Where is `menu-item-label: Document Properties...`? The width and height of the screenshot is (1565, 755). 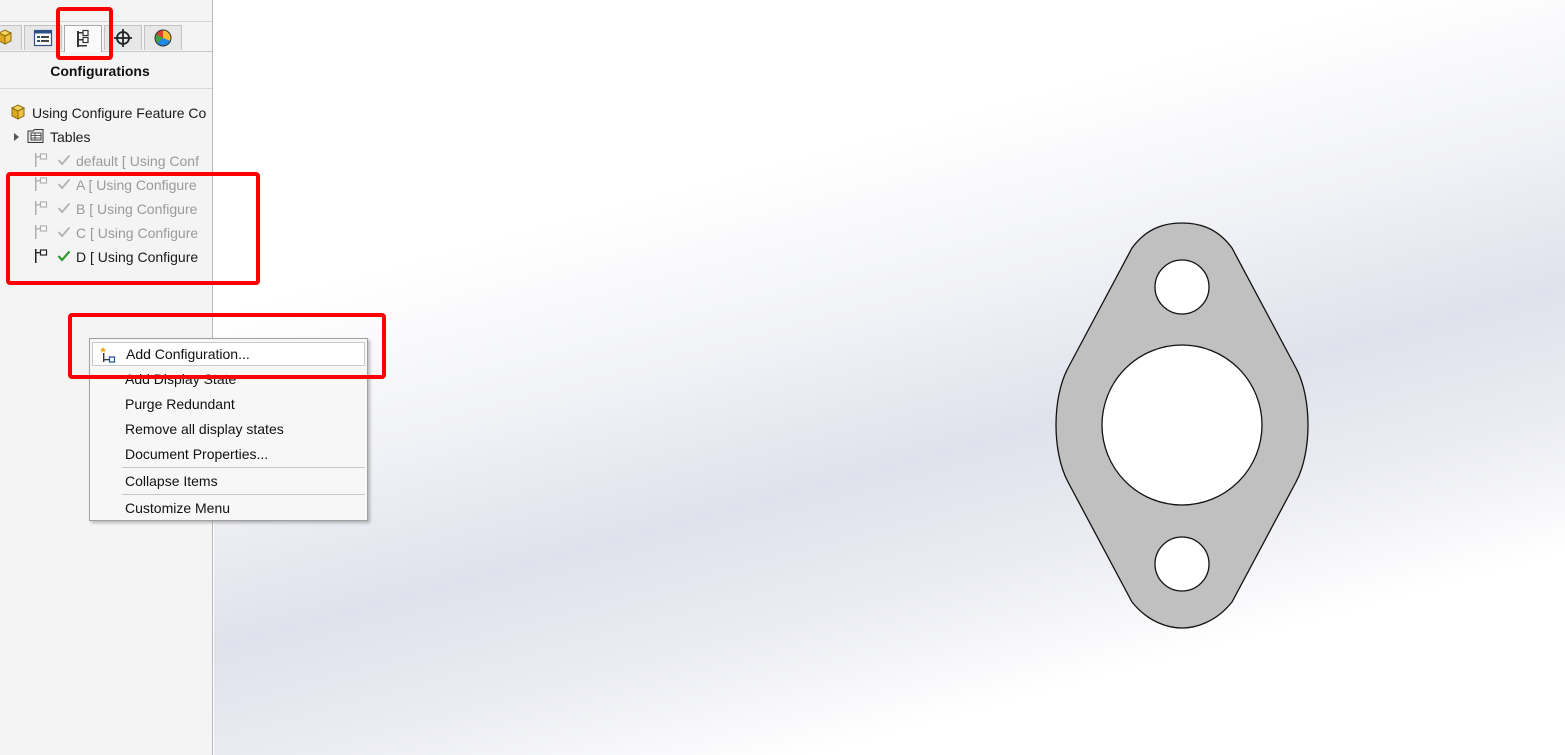
menu-item-label: Document Properties... is located at coordinates (197, 454).